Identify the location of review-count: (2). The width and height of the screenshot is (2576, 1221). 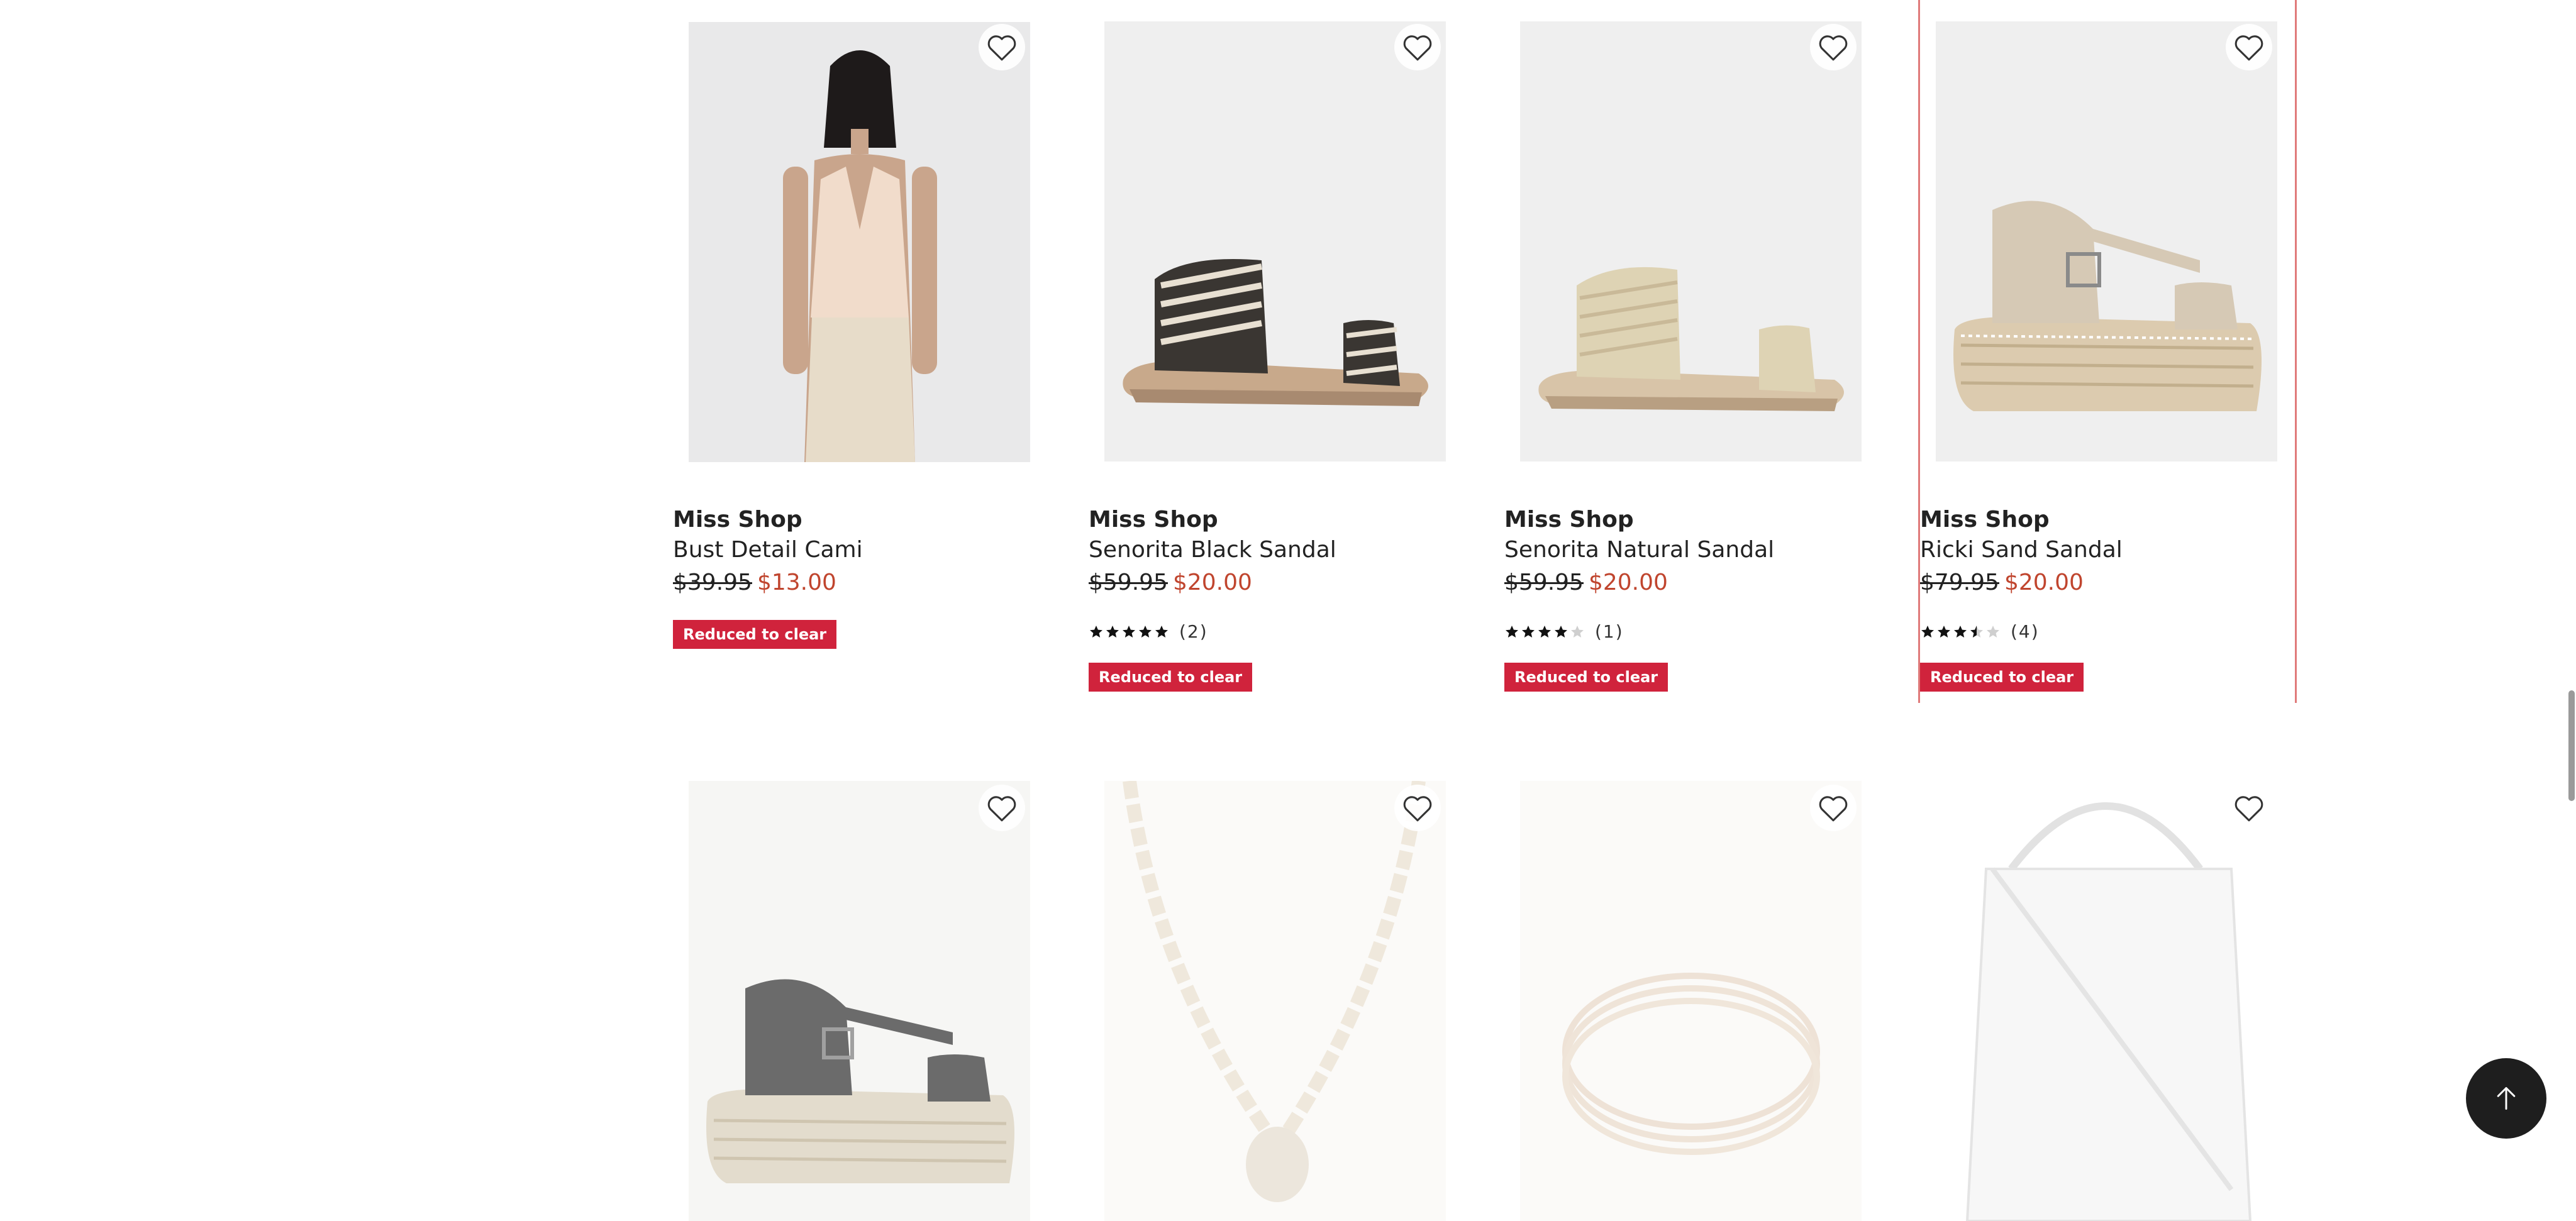
(1193, 631).